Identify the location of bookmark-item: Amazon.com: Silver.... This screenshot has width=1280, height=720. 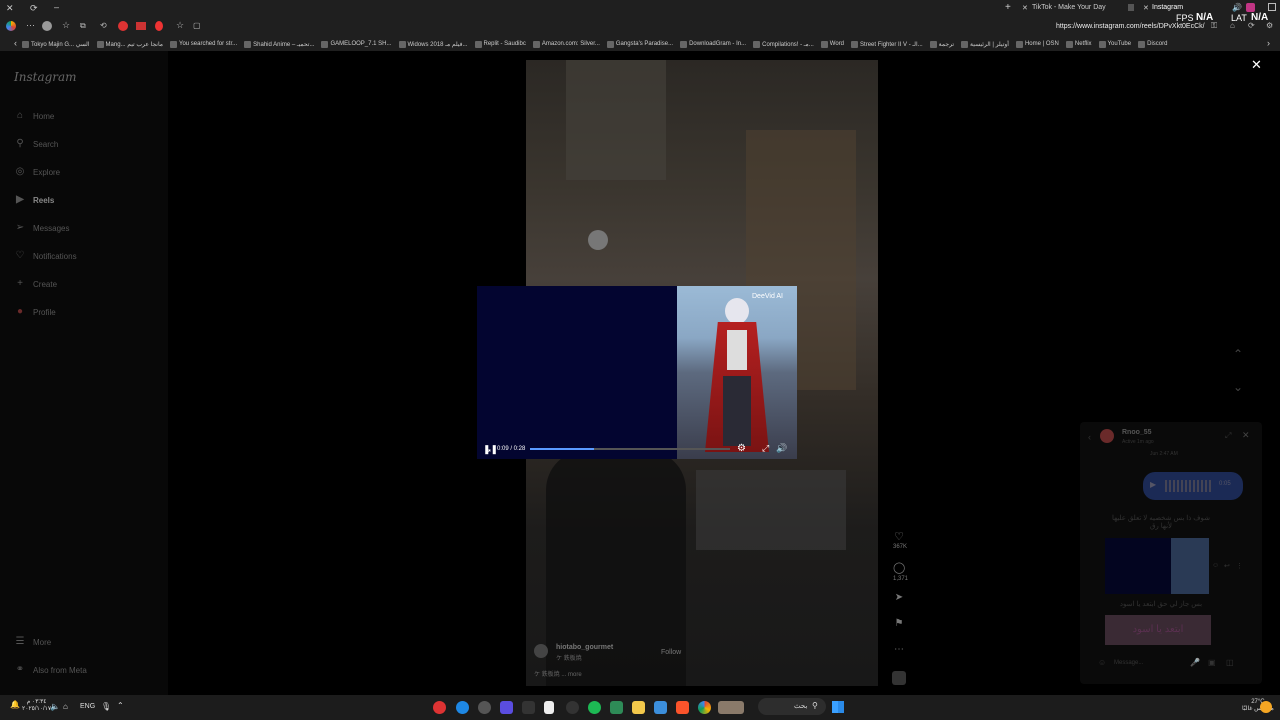
(566, 44).